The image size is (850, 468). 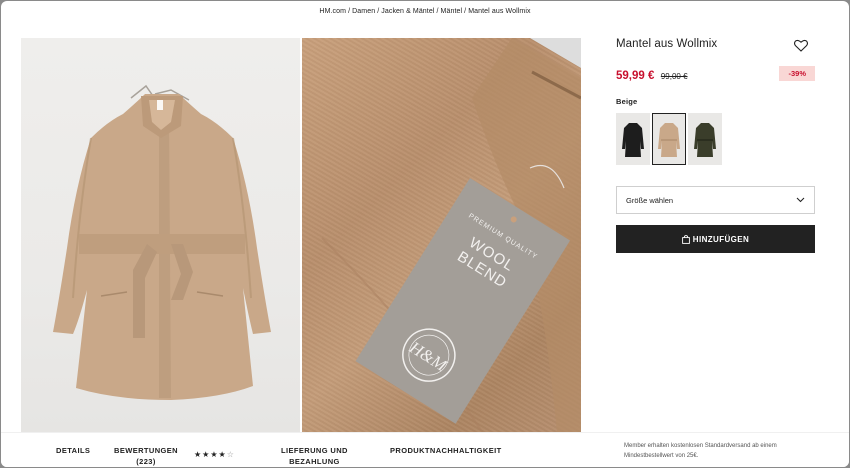 What do you see at coordinates (314, 456) in the screenshot?
I see `tab-delivery: LIEFERUNG UND BEZAHLUNG` at bounding box center [314, 456].